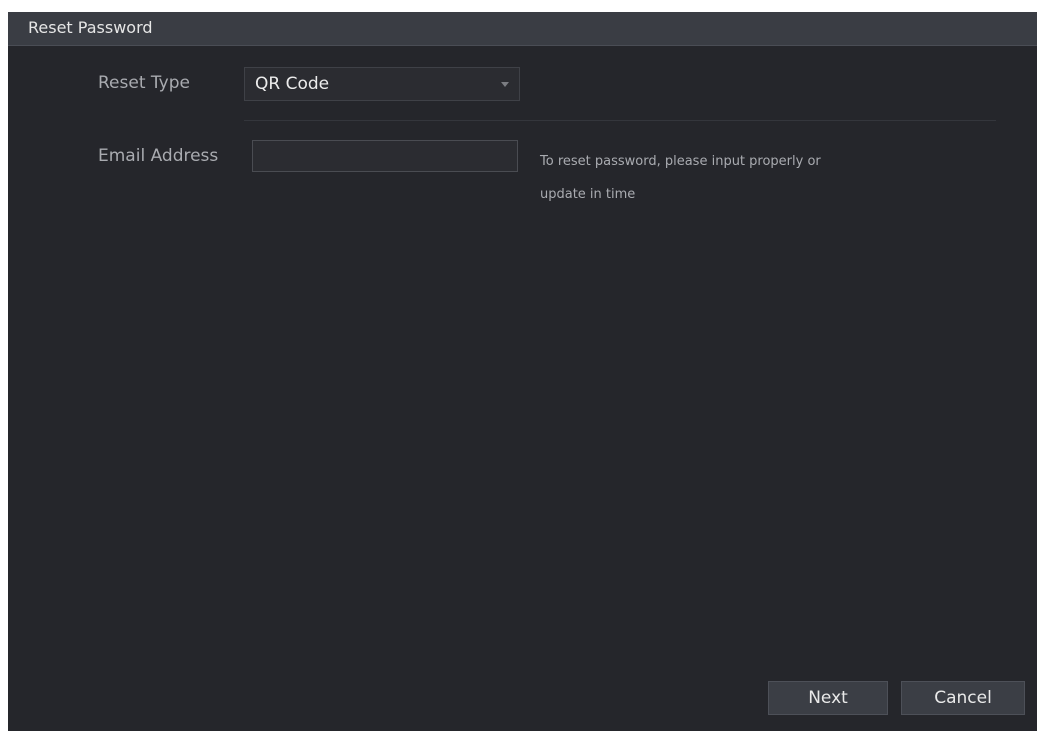 The image size is (1037, 731). What do you see at coordinates (828, 698) in the screenshot?
I see `next-button: Next` at bounding box center [828, 698].